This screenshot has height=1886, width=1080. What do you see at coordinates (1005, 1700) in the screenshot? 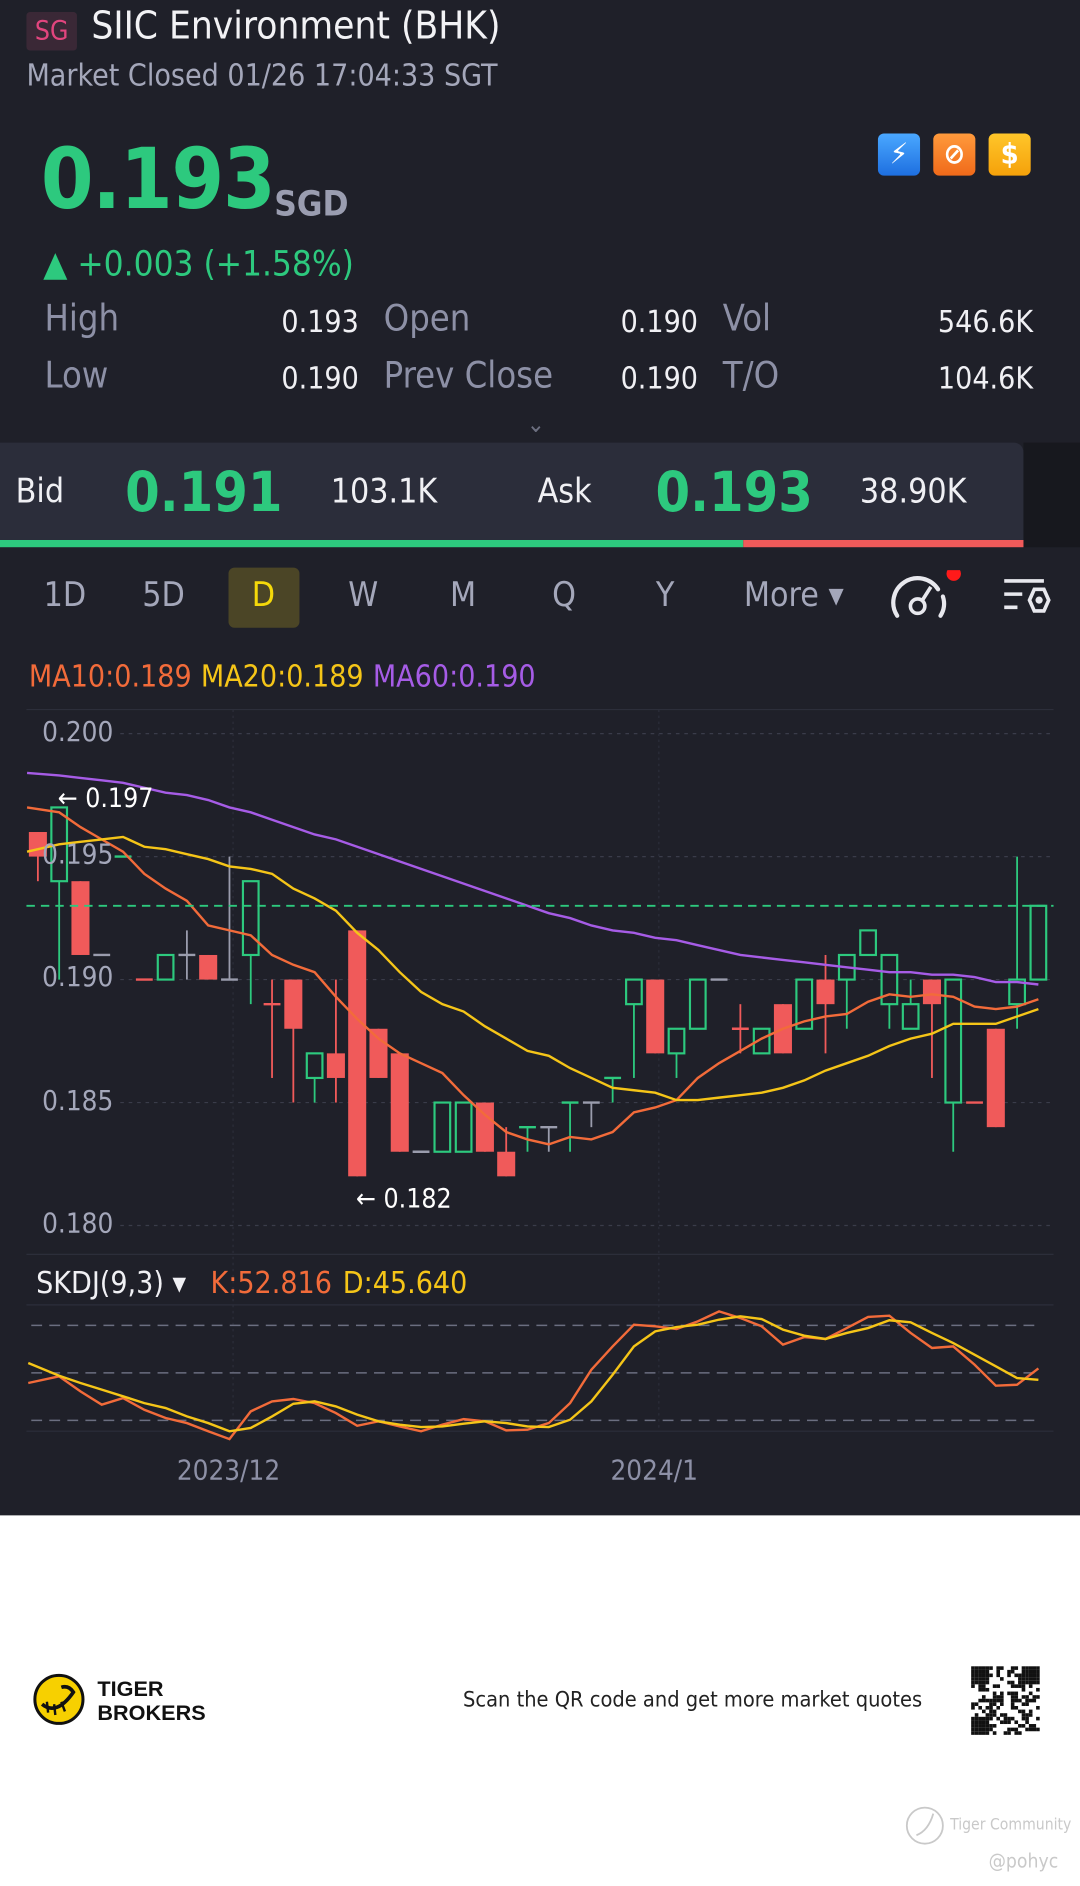
I see `qr-code` at bounding box center [1005, 1700].